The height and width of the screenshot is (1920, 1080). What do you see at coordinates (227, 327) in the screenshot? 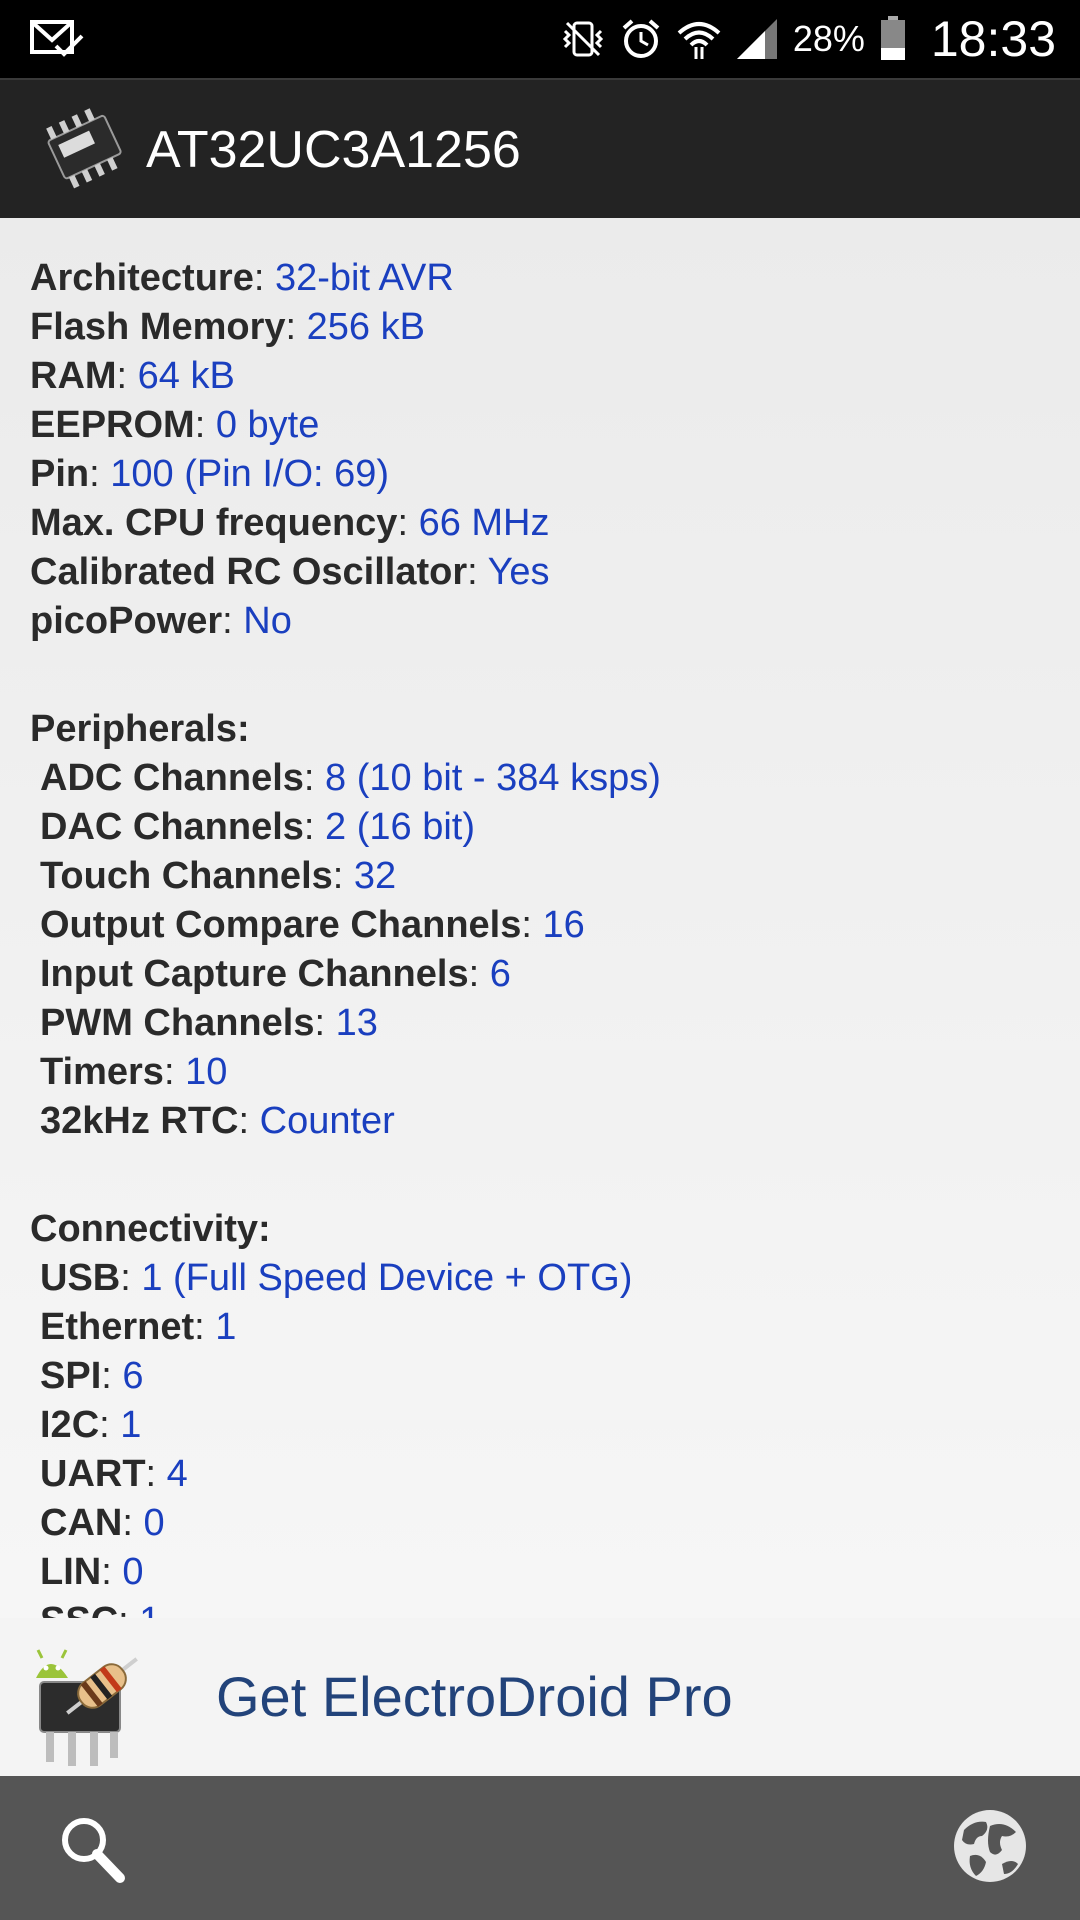
I see `spec-row: Flash Memory: 256 kB` at bounding box center [227, 327].